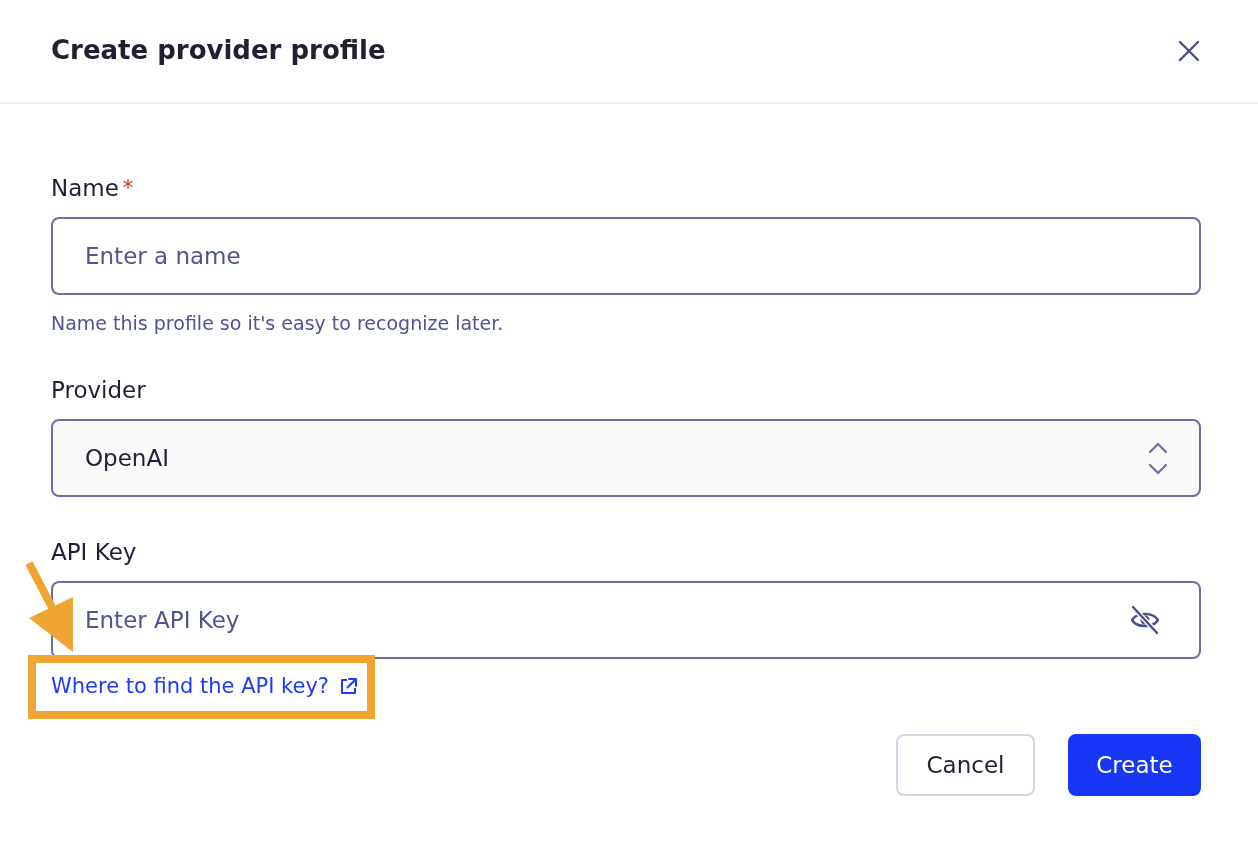 The width and height of the screenshot is (1258, 854). I want to click on field-label: Name, so click(85, 188).